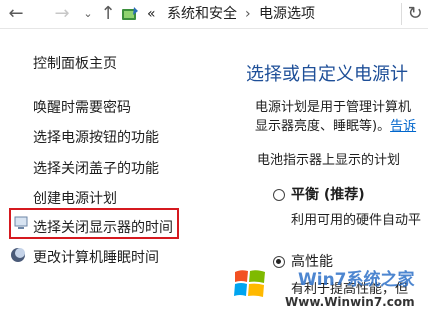 This screenshot has height=320, width=428. What do you see at coordinates (327, 74) in the screenshot?
I see `page-title: 选择或自定义电源计` at bounding box center [327, 74].